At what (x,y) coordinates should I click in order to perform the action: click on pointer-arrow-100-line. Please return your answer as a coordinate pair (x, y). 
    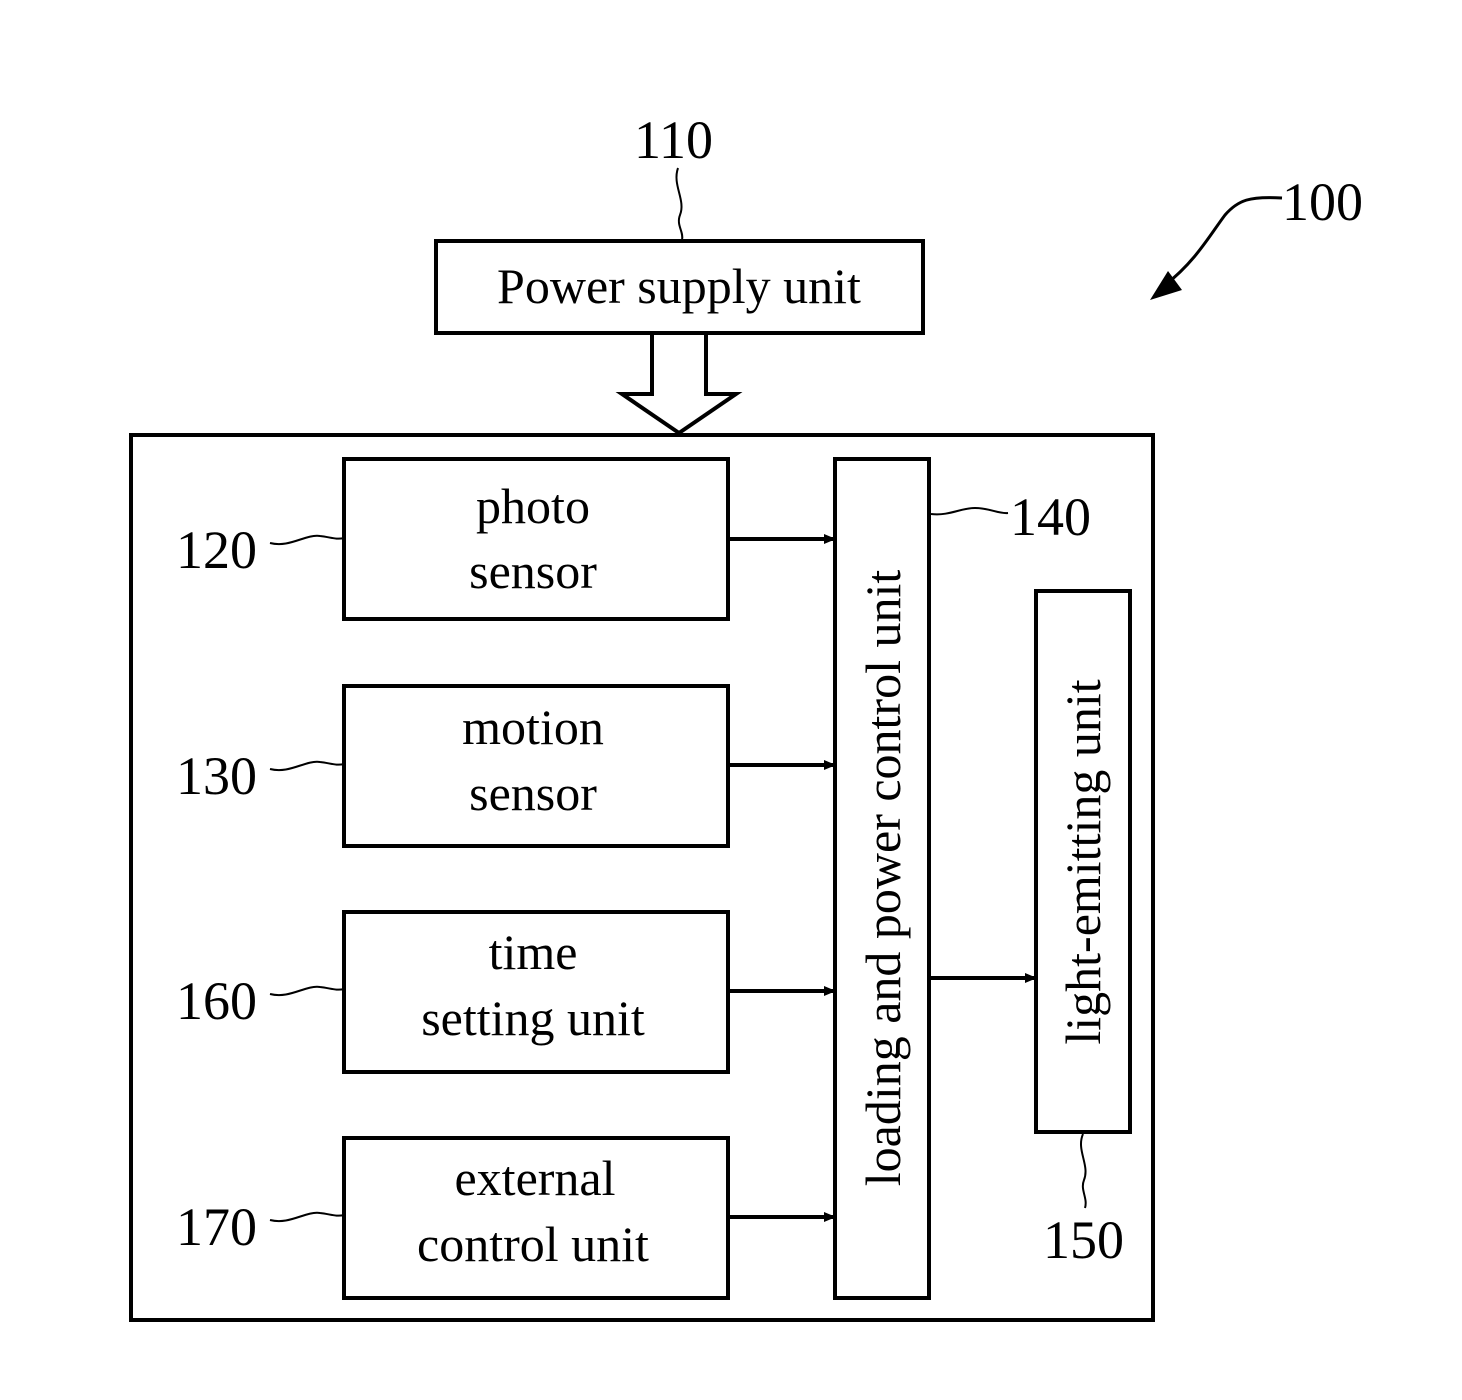
    Looking at the image, I should click on (1223, 241).